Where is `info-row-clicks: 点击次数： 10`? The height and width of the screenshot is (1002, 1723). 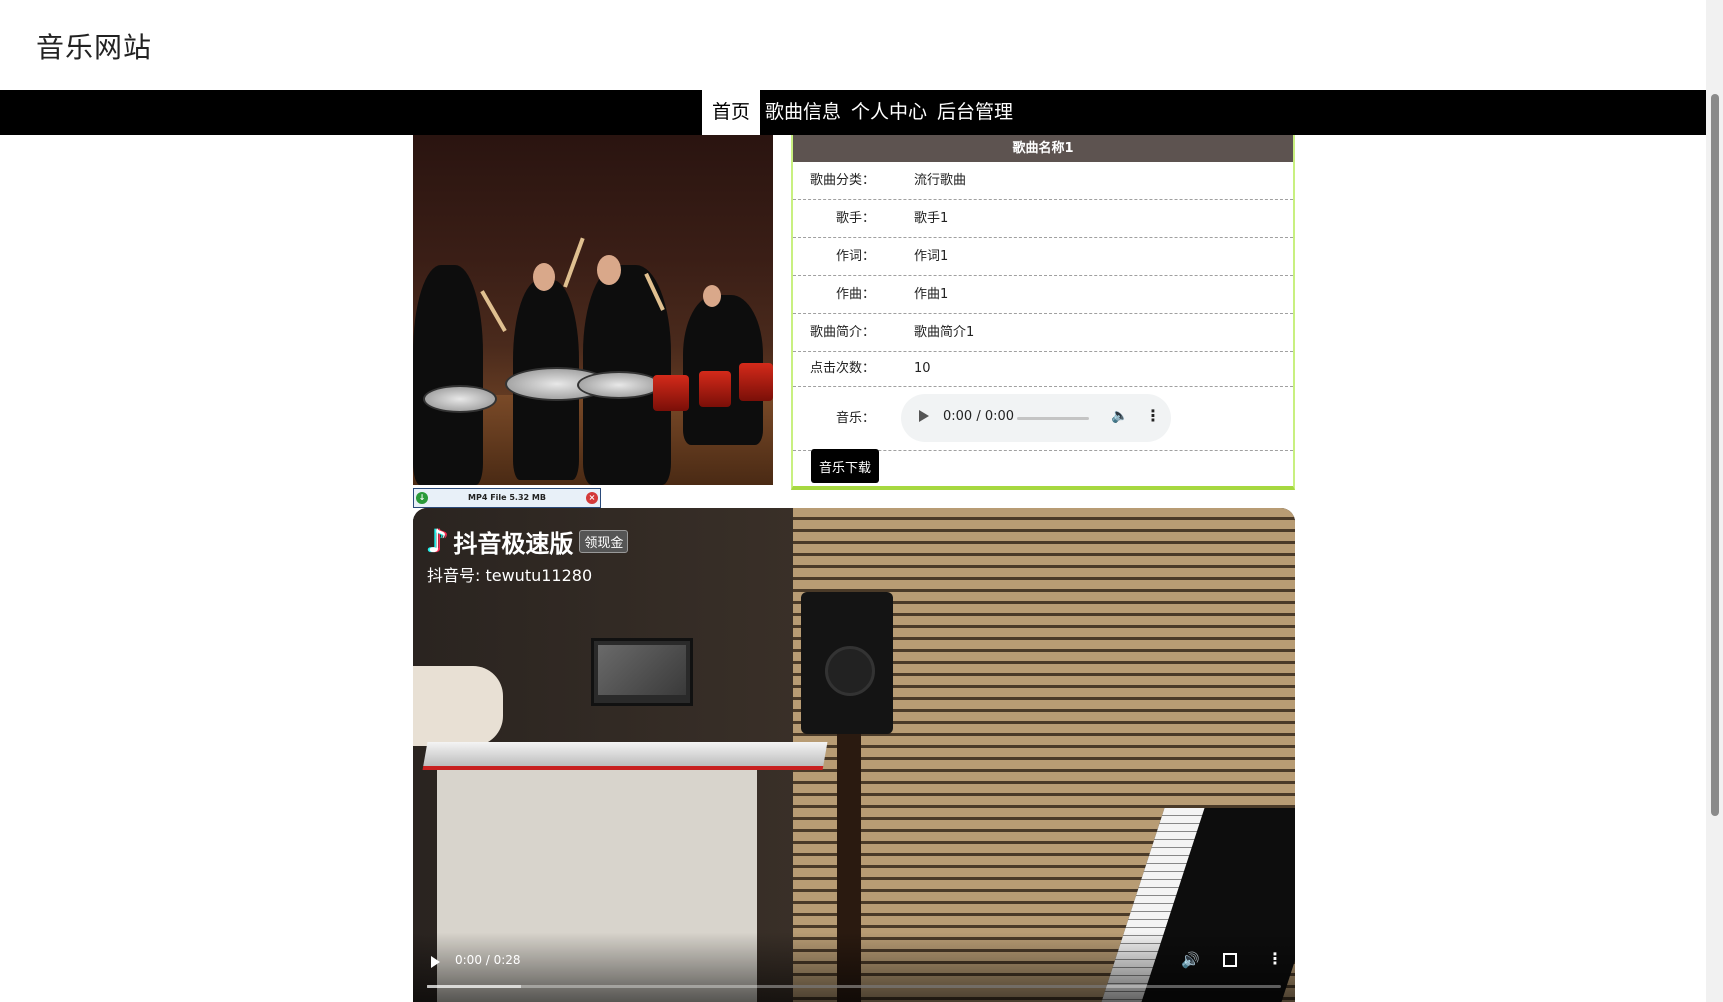
info-row-clicks: 点击次数： 10 is located at coordinates (1043, 369).